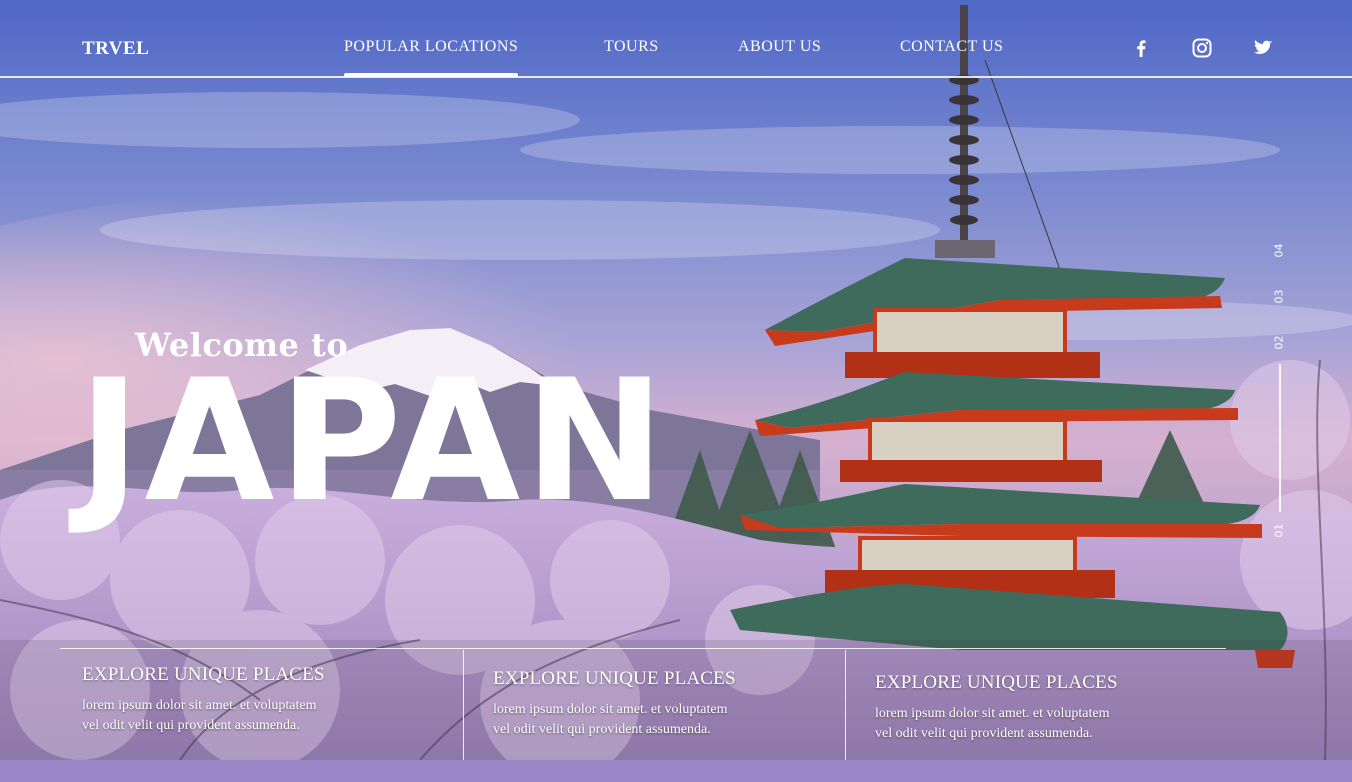 The width and height of the screenshot is (1352, 782). What do you see at coordinates (373, 441) in the screenshot?
I see `hero-title: JAPAN` at bounding box center [373, 441].